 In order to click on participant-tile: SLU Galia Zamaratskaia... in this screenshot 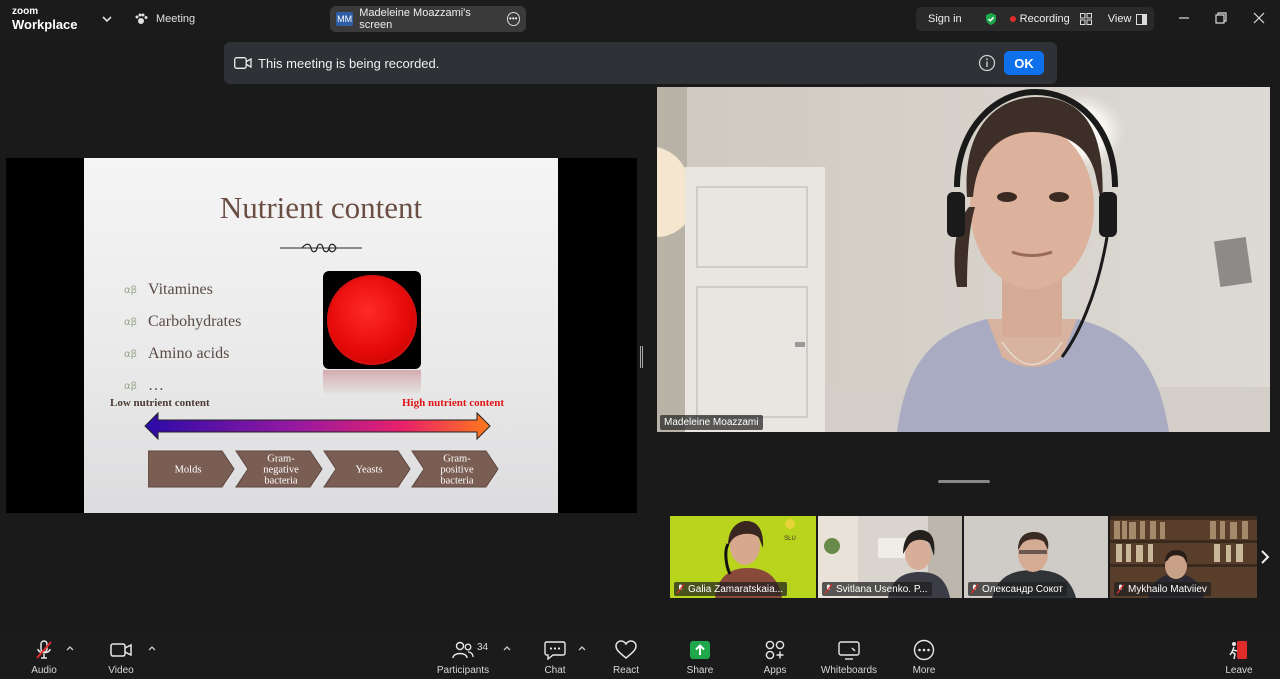, I will do `click(743, 557)`.